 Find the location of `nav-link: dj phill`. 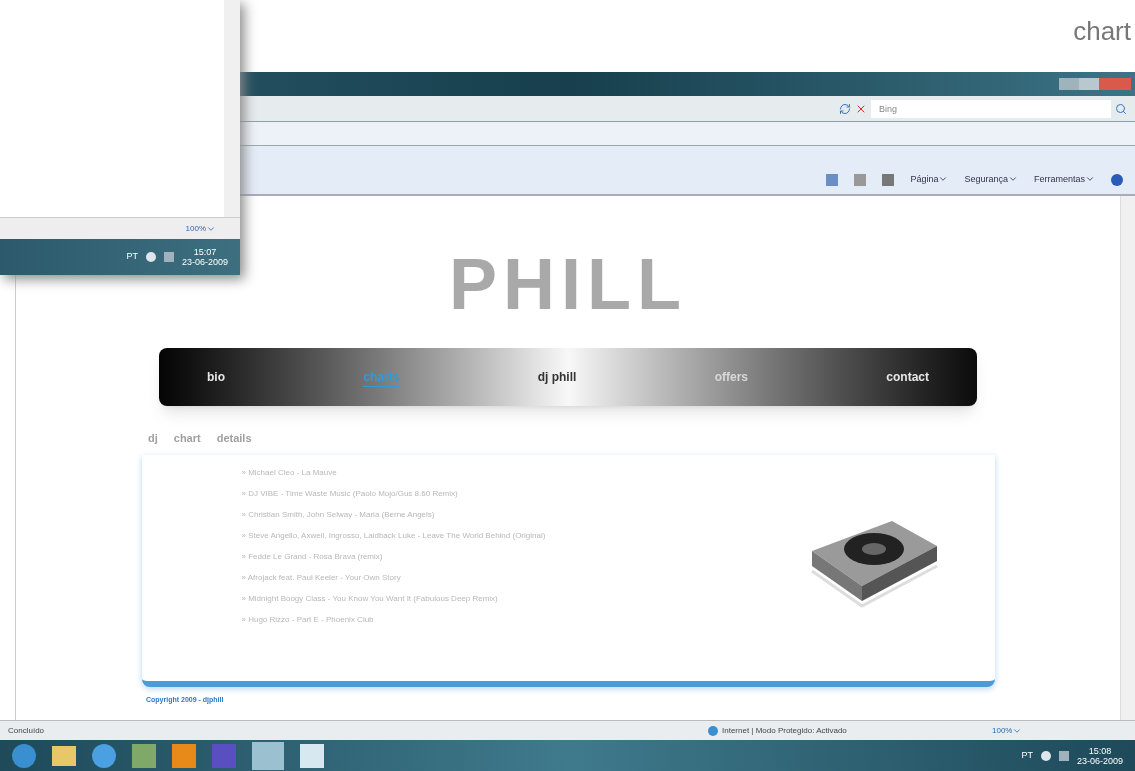

nav-link: dj phill is located at coordinates (557, 377).